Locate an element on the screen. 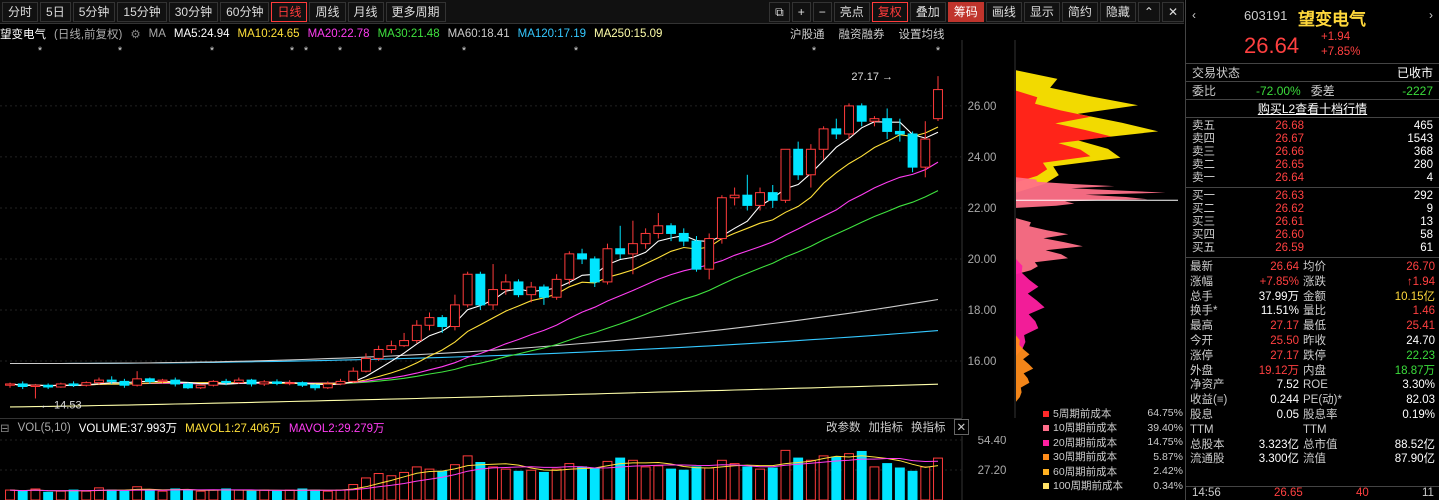 Image resolution: width=1439 pixels, height=500 pixels. toolbar-btn-2: 叠加 is located at coordinates (927, 12).